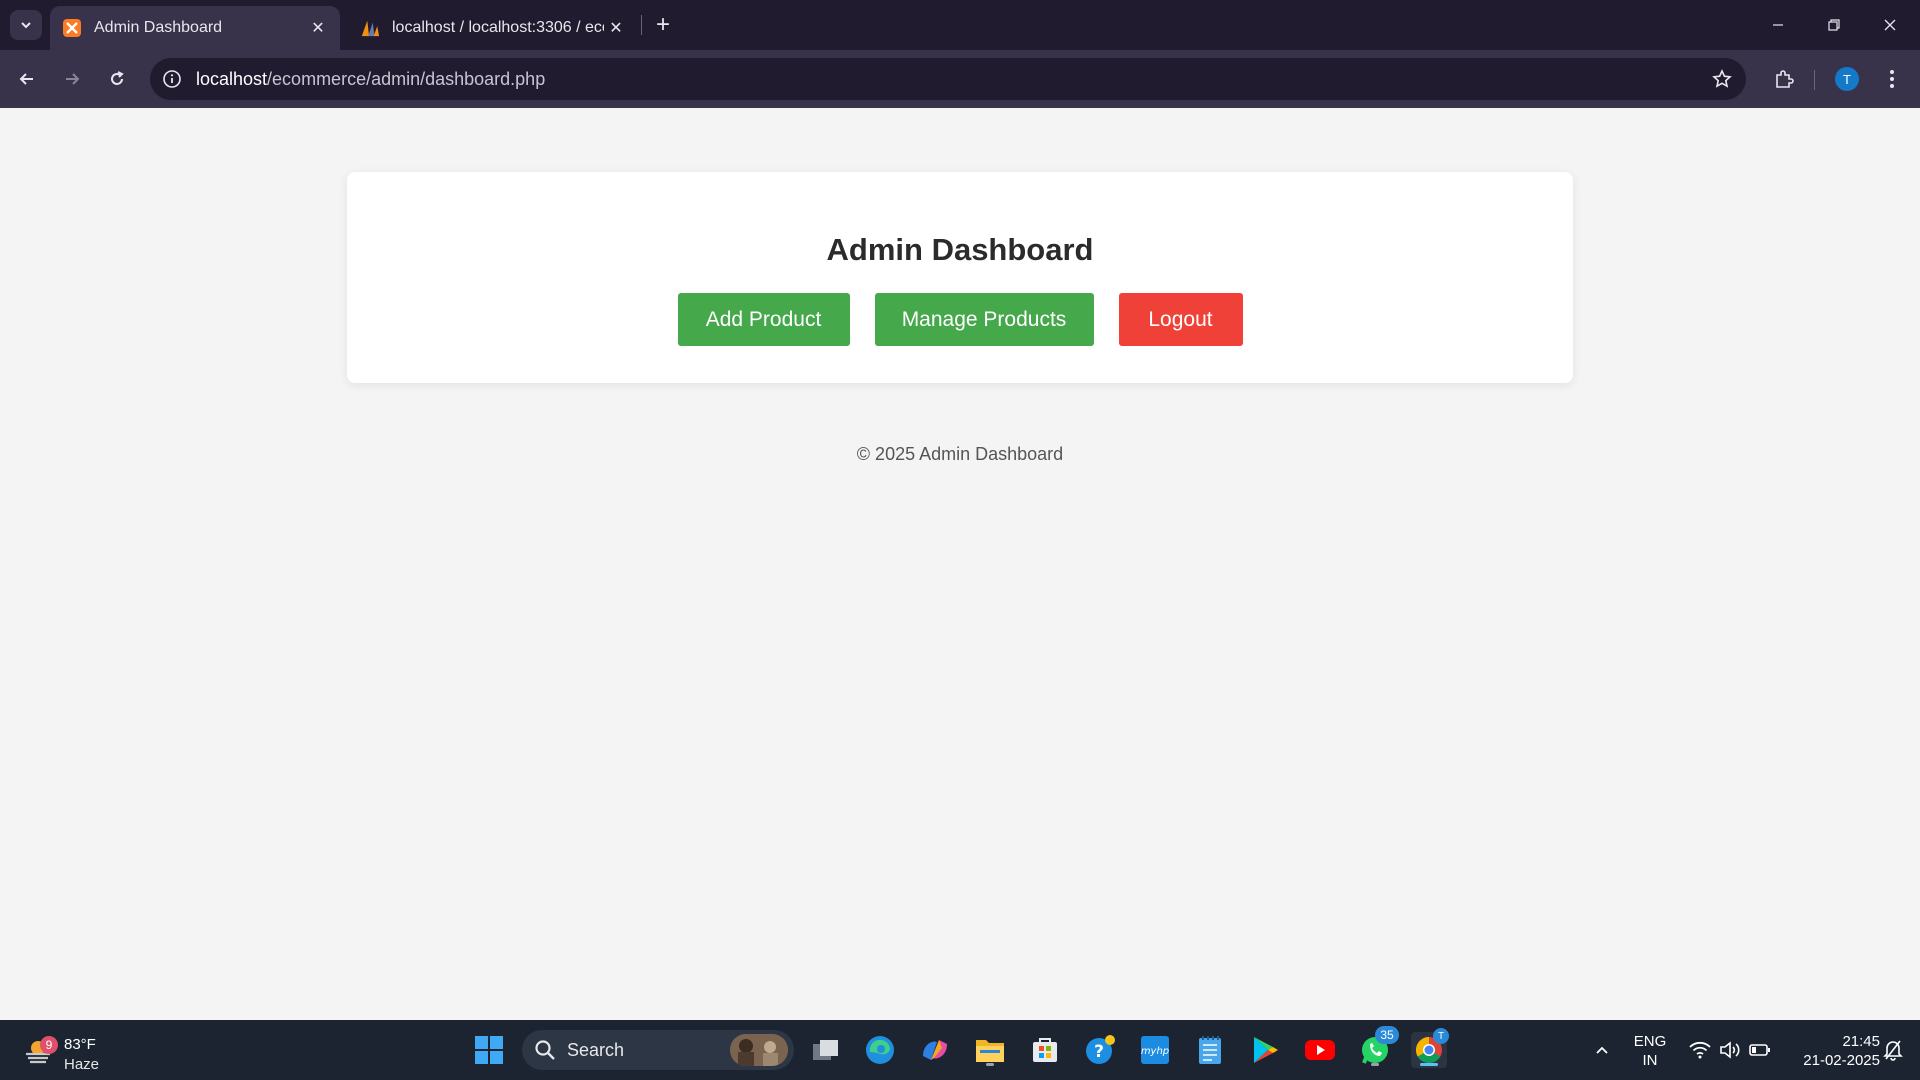 Image resolution: width=1920 pixels, height=1080 pixels. I want to click on youtube-icon, so click(1320, 1050).